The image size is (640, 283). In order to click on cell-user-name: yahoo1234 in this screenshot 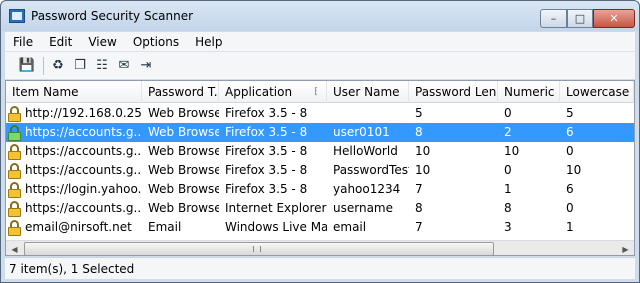, I will do `click(367, 189)`.